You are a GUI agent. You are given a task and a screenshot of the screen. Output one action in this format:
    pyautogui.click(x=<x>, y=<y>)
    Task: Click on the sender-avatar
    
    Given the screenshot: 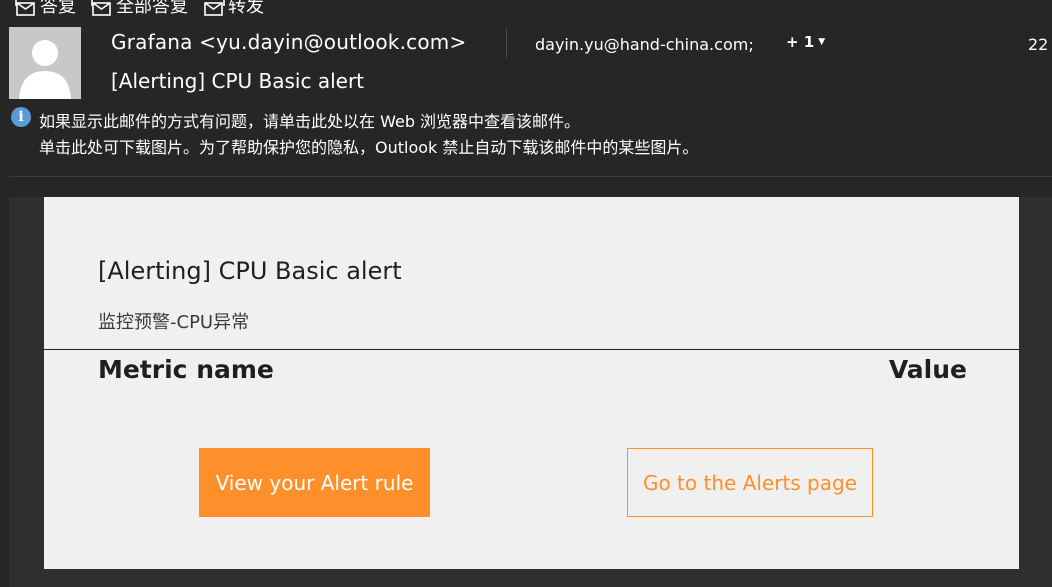 What is the action you would take?
    pyautogui.click(x=45, y=63)
    